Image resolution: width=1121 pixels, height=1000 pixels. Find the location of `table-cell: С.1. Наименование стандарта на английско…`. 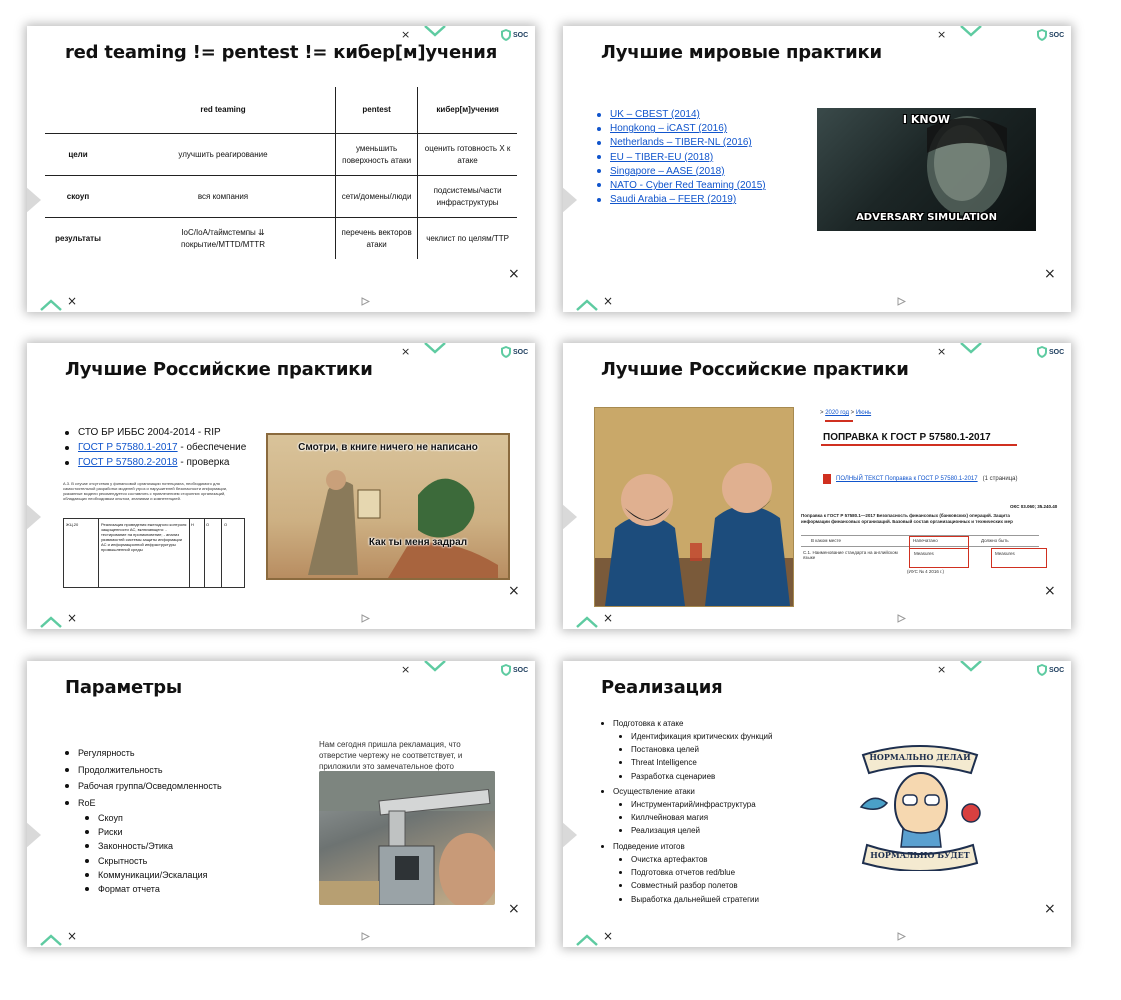

table-cell: С.1. Наименование стандарта на английско… is located at coordinates (850, 555).